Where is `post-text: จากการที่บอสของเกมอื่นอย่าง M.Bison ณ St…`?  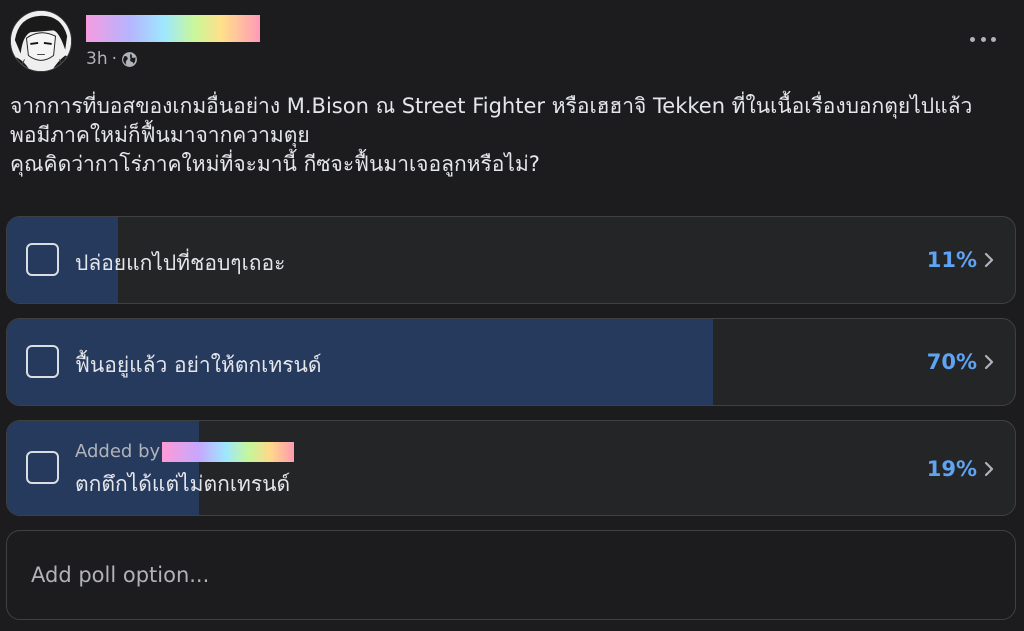
post-text: จากการที่บอสของเกมอื่นอย่าง M.Bison ณ St… is located at coordinates (512, 135).